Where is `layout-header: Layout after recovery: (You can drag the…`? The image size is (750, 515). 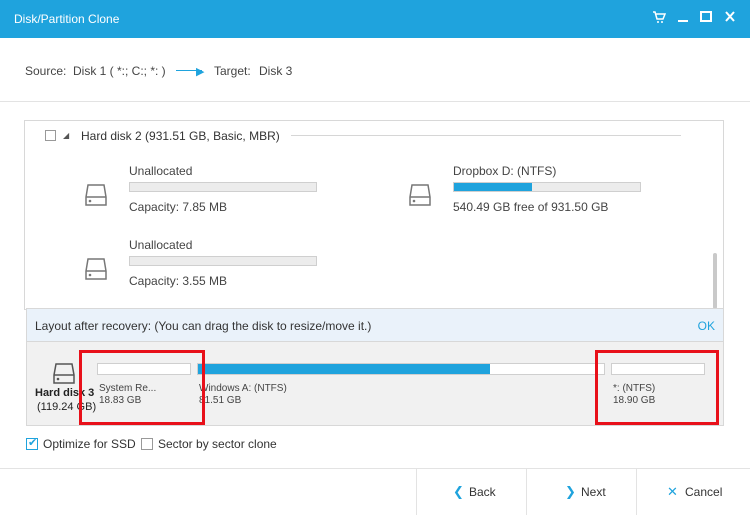 layout-header: Layout after recovery: (You can drag the… is located at coordinates (375, 325).